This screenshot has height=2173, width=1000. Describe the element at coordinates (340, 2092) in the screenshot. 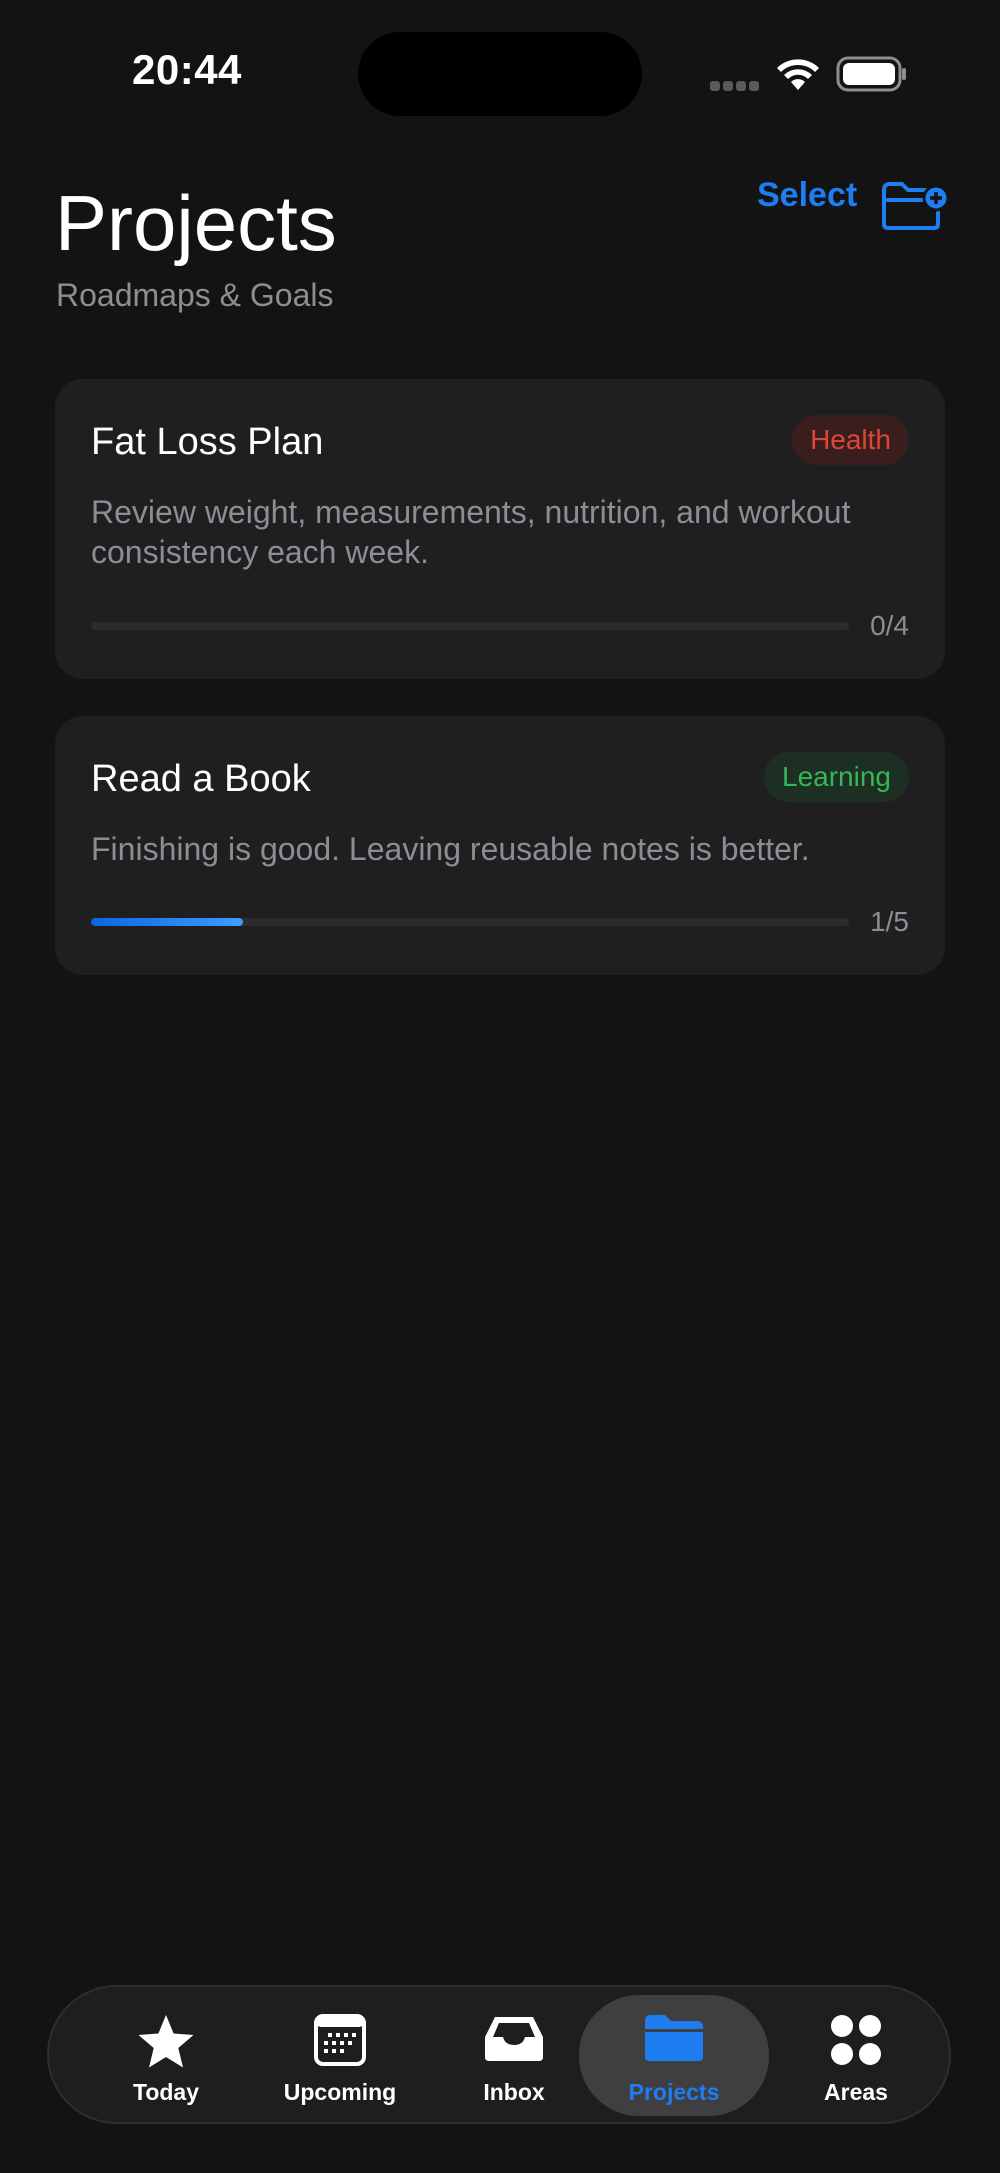

I see `tab-label: Upcoming` at that location.